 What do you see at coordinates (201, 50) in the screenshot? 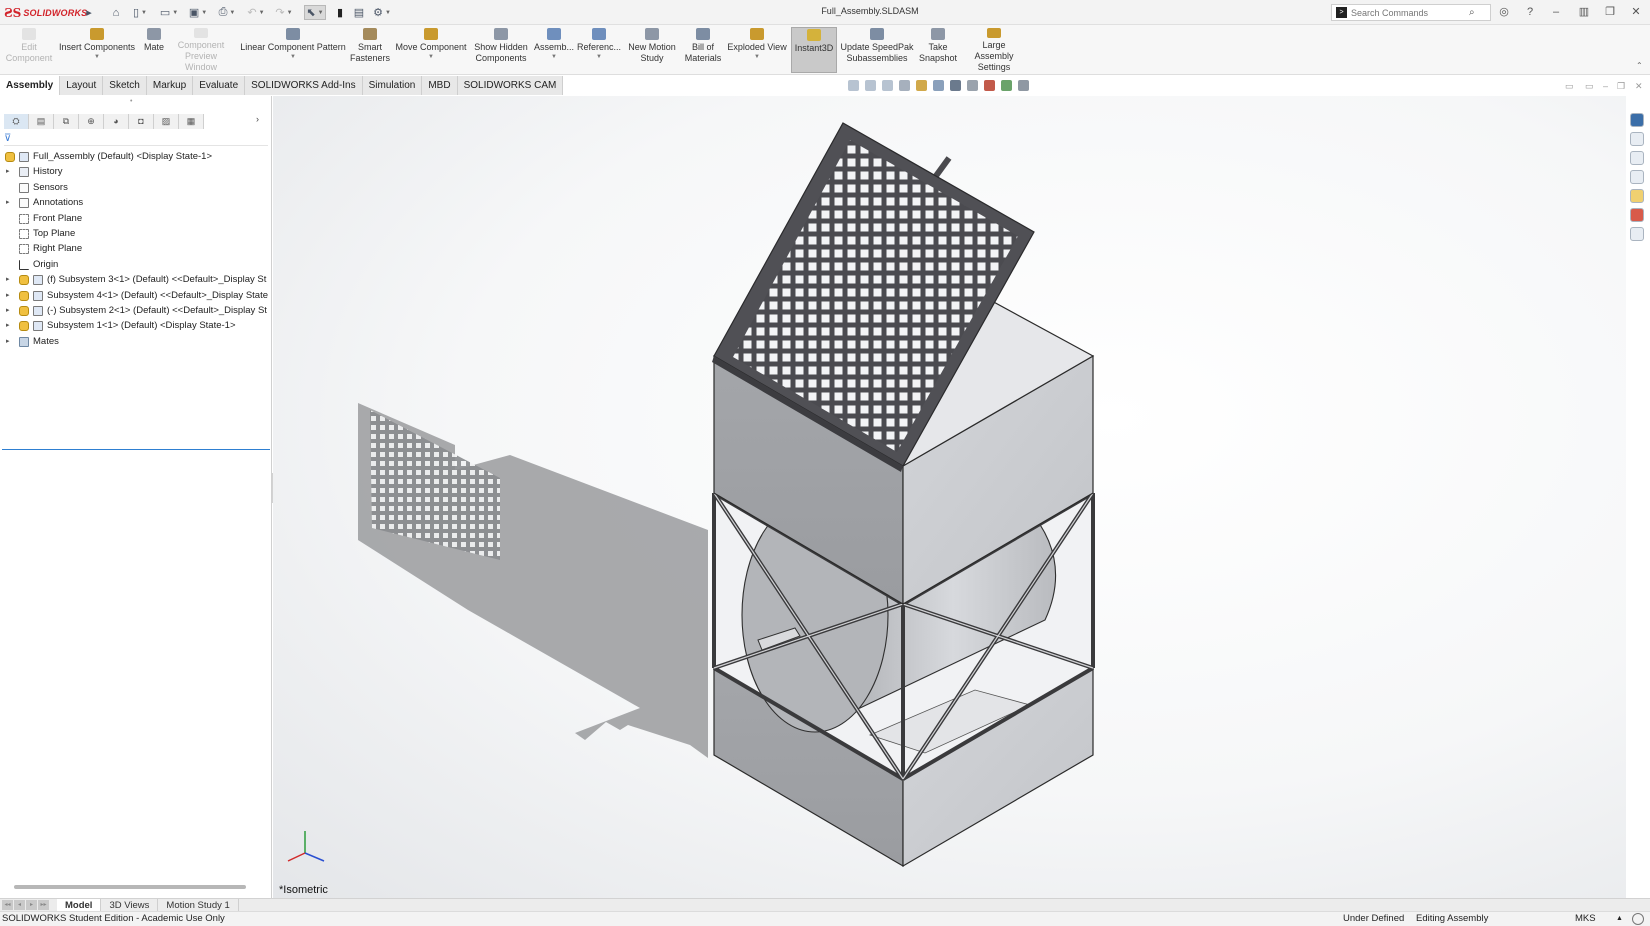
I see `component-preview-window-button: Component Preview Window` at bounding box center [201, 50].